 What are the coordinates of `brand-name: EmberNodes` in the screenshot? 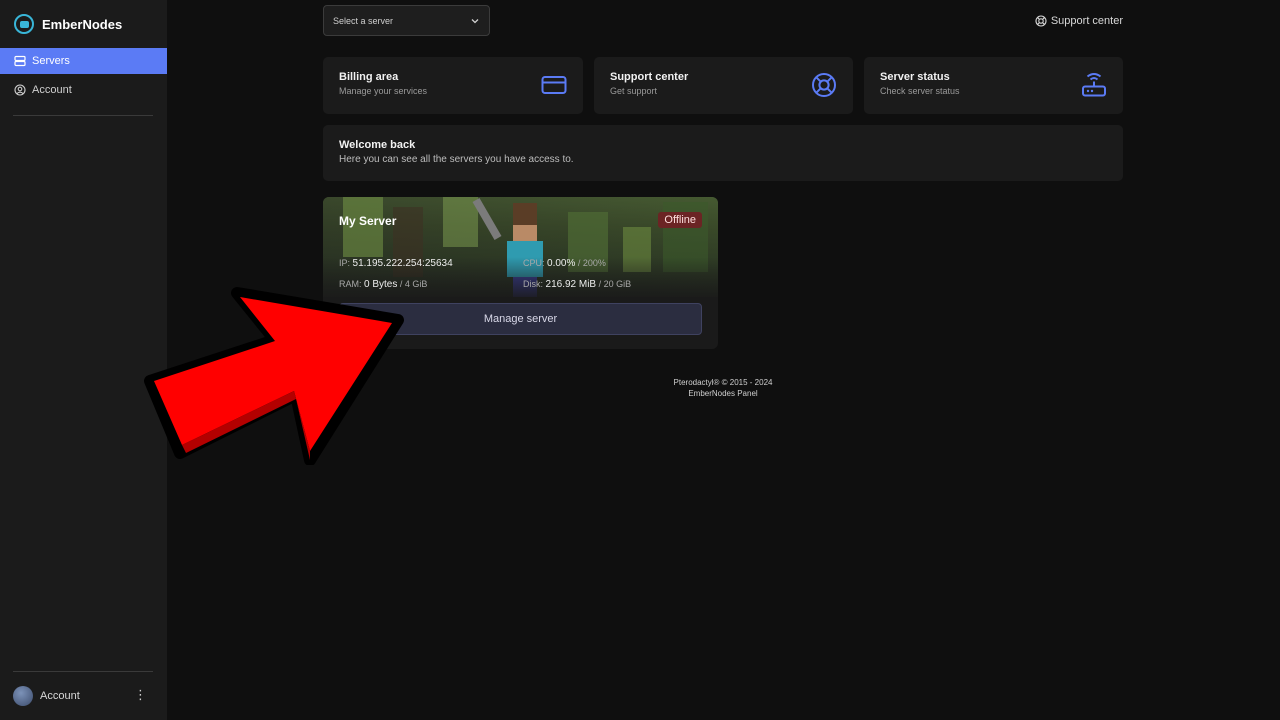 It's located at (82, 24).